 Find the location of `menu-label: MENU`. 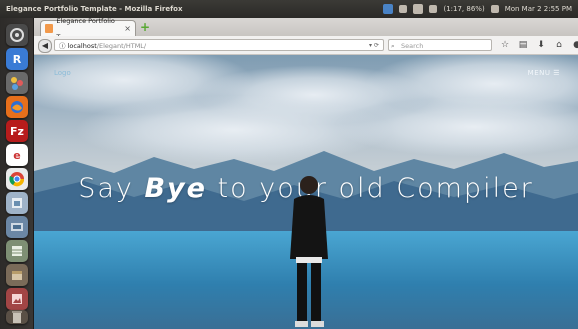

menu-label: MENU is located at coordinates (539, 73).